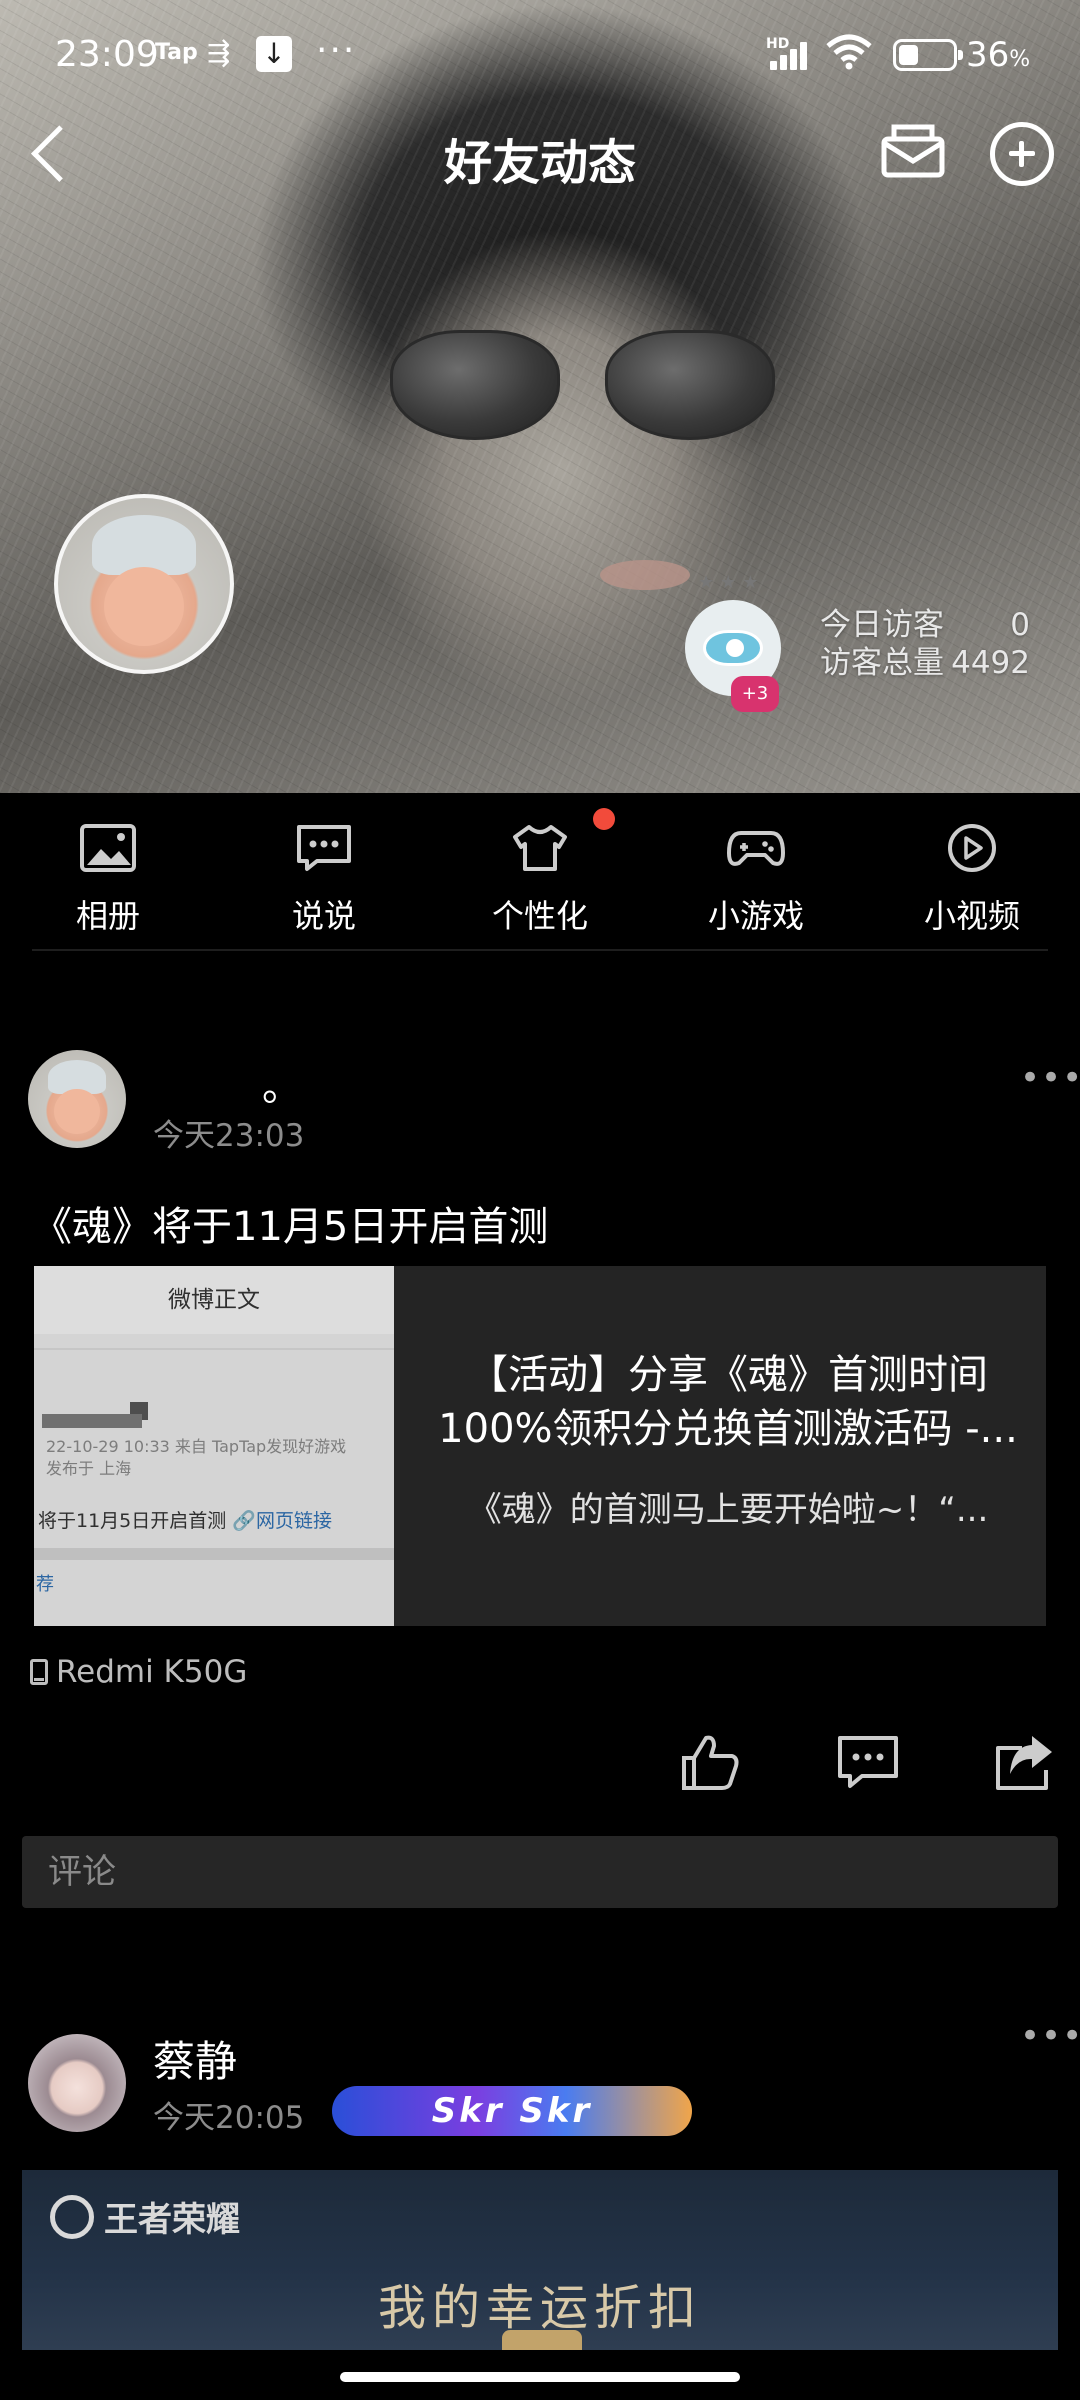 This screenshot has width=1080, height=2400. What do you see at coordinates (152, 1672) in the screenshot?
I see `device-name: Redmi K50G` at bounding box center [152, 1672].